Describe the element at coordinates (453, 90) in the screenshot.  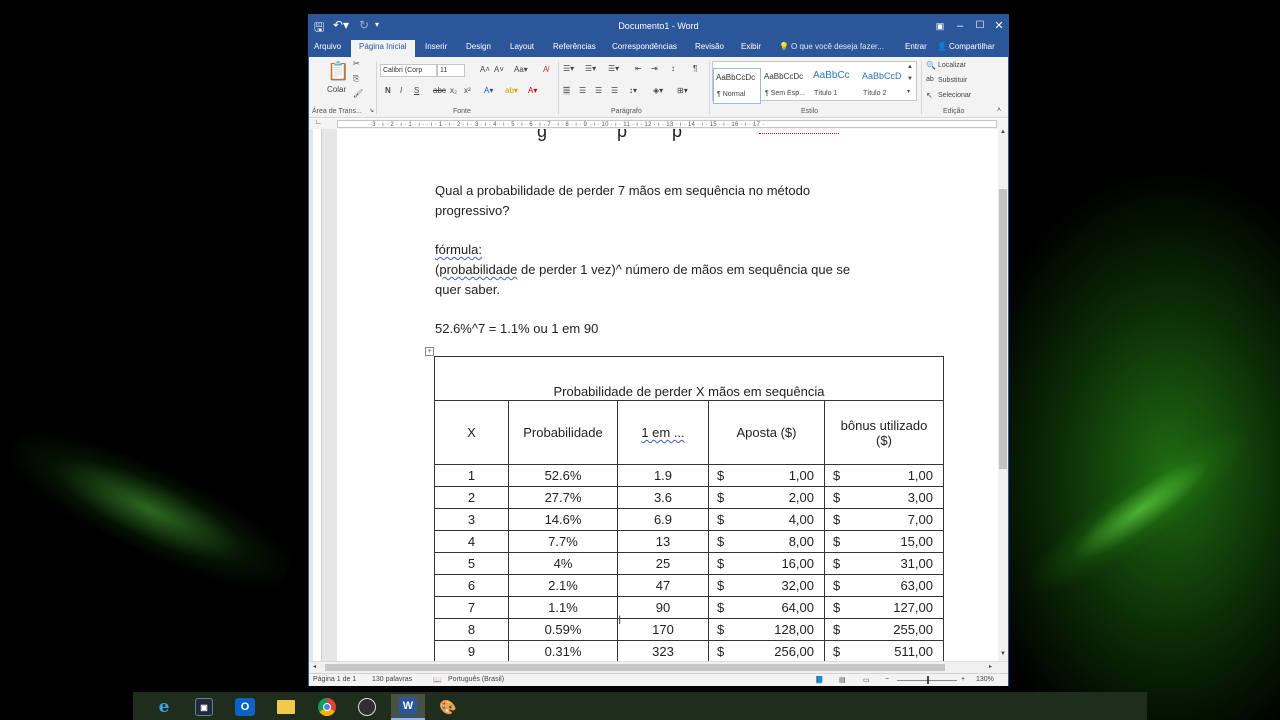
I see `subscript-icon: x₂` at that location.